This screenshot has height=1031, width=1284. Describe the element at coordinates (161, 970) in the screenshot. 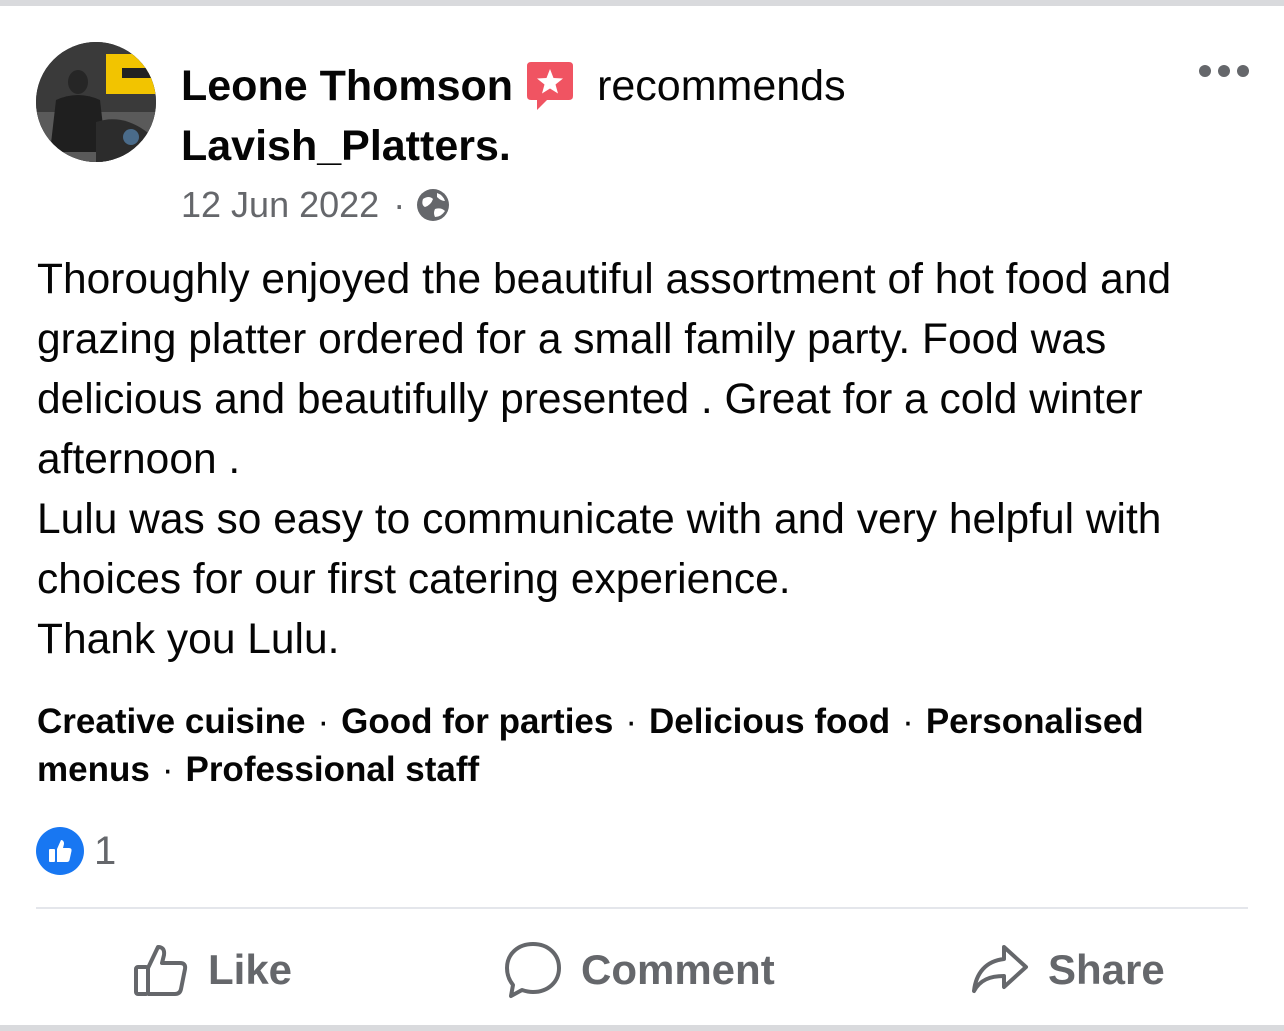

I see `thumbs-up-icon` at that location.